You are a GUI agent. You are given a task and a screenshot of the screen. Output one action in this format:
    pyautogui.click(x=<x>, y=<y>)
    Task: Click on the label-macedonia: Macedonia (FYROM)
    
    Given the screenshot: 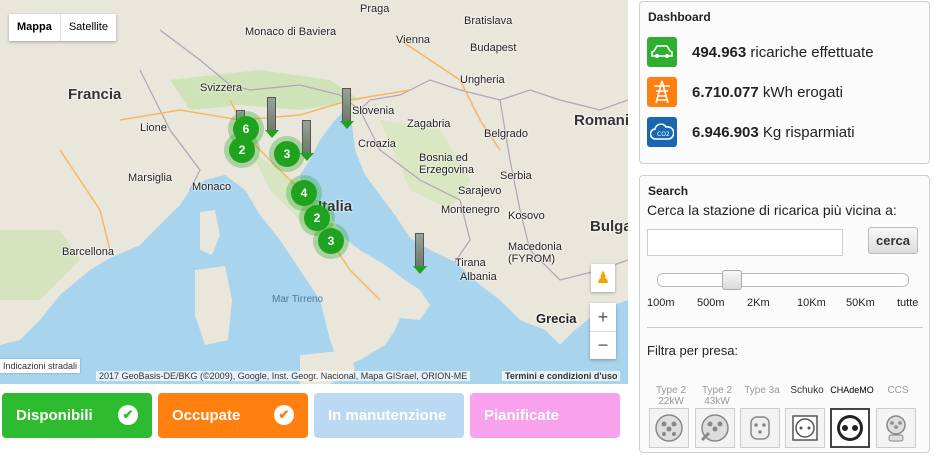 What is the action you would take?
    pyautogui.click(x=535, y=253)
    